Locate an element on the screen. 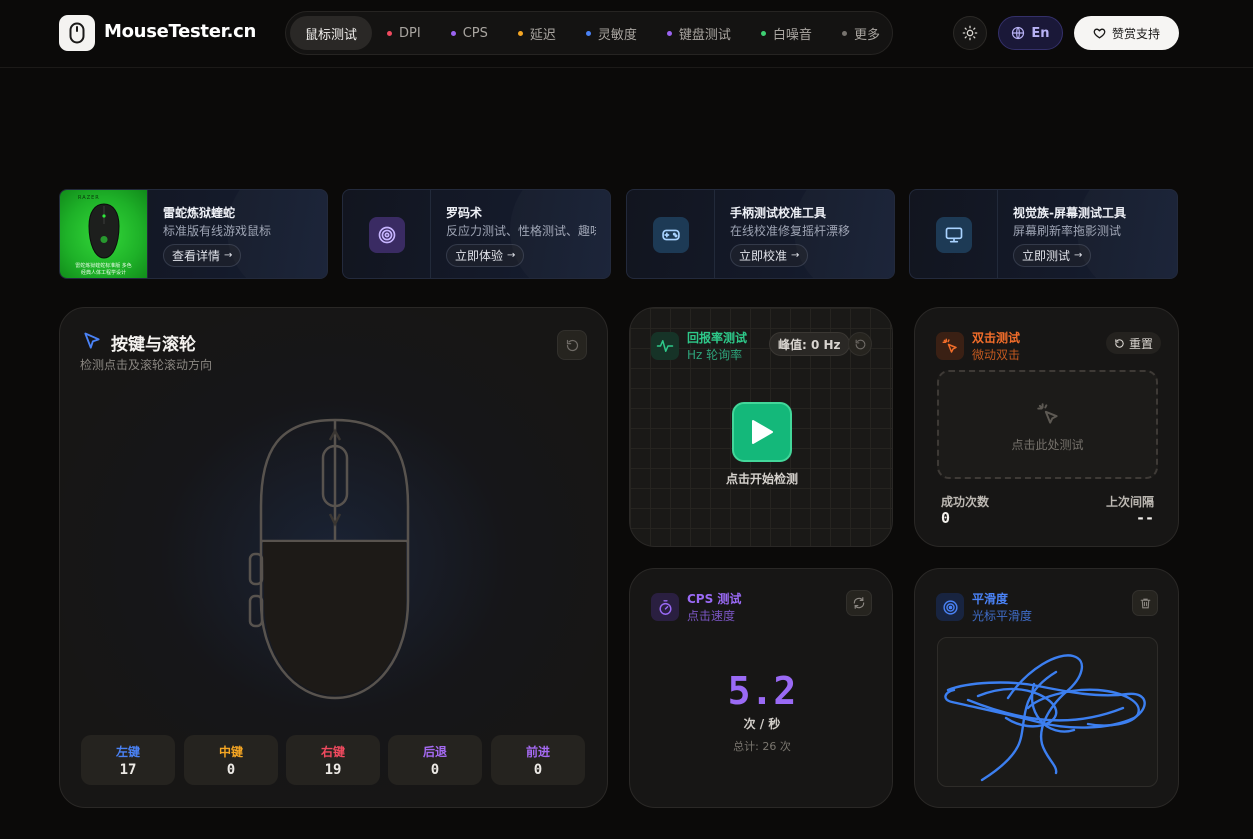 The height and width of the screenshot is (839, 1253). stat-value: 0 is located at coordinates (231, 770).